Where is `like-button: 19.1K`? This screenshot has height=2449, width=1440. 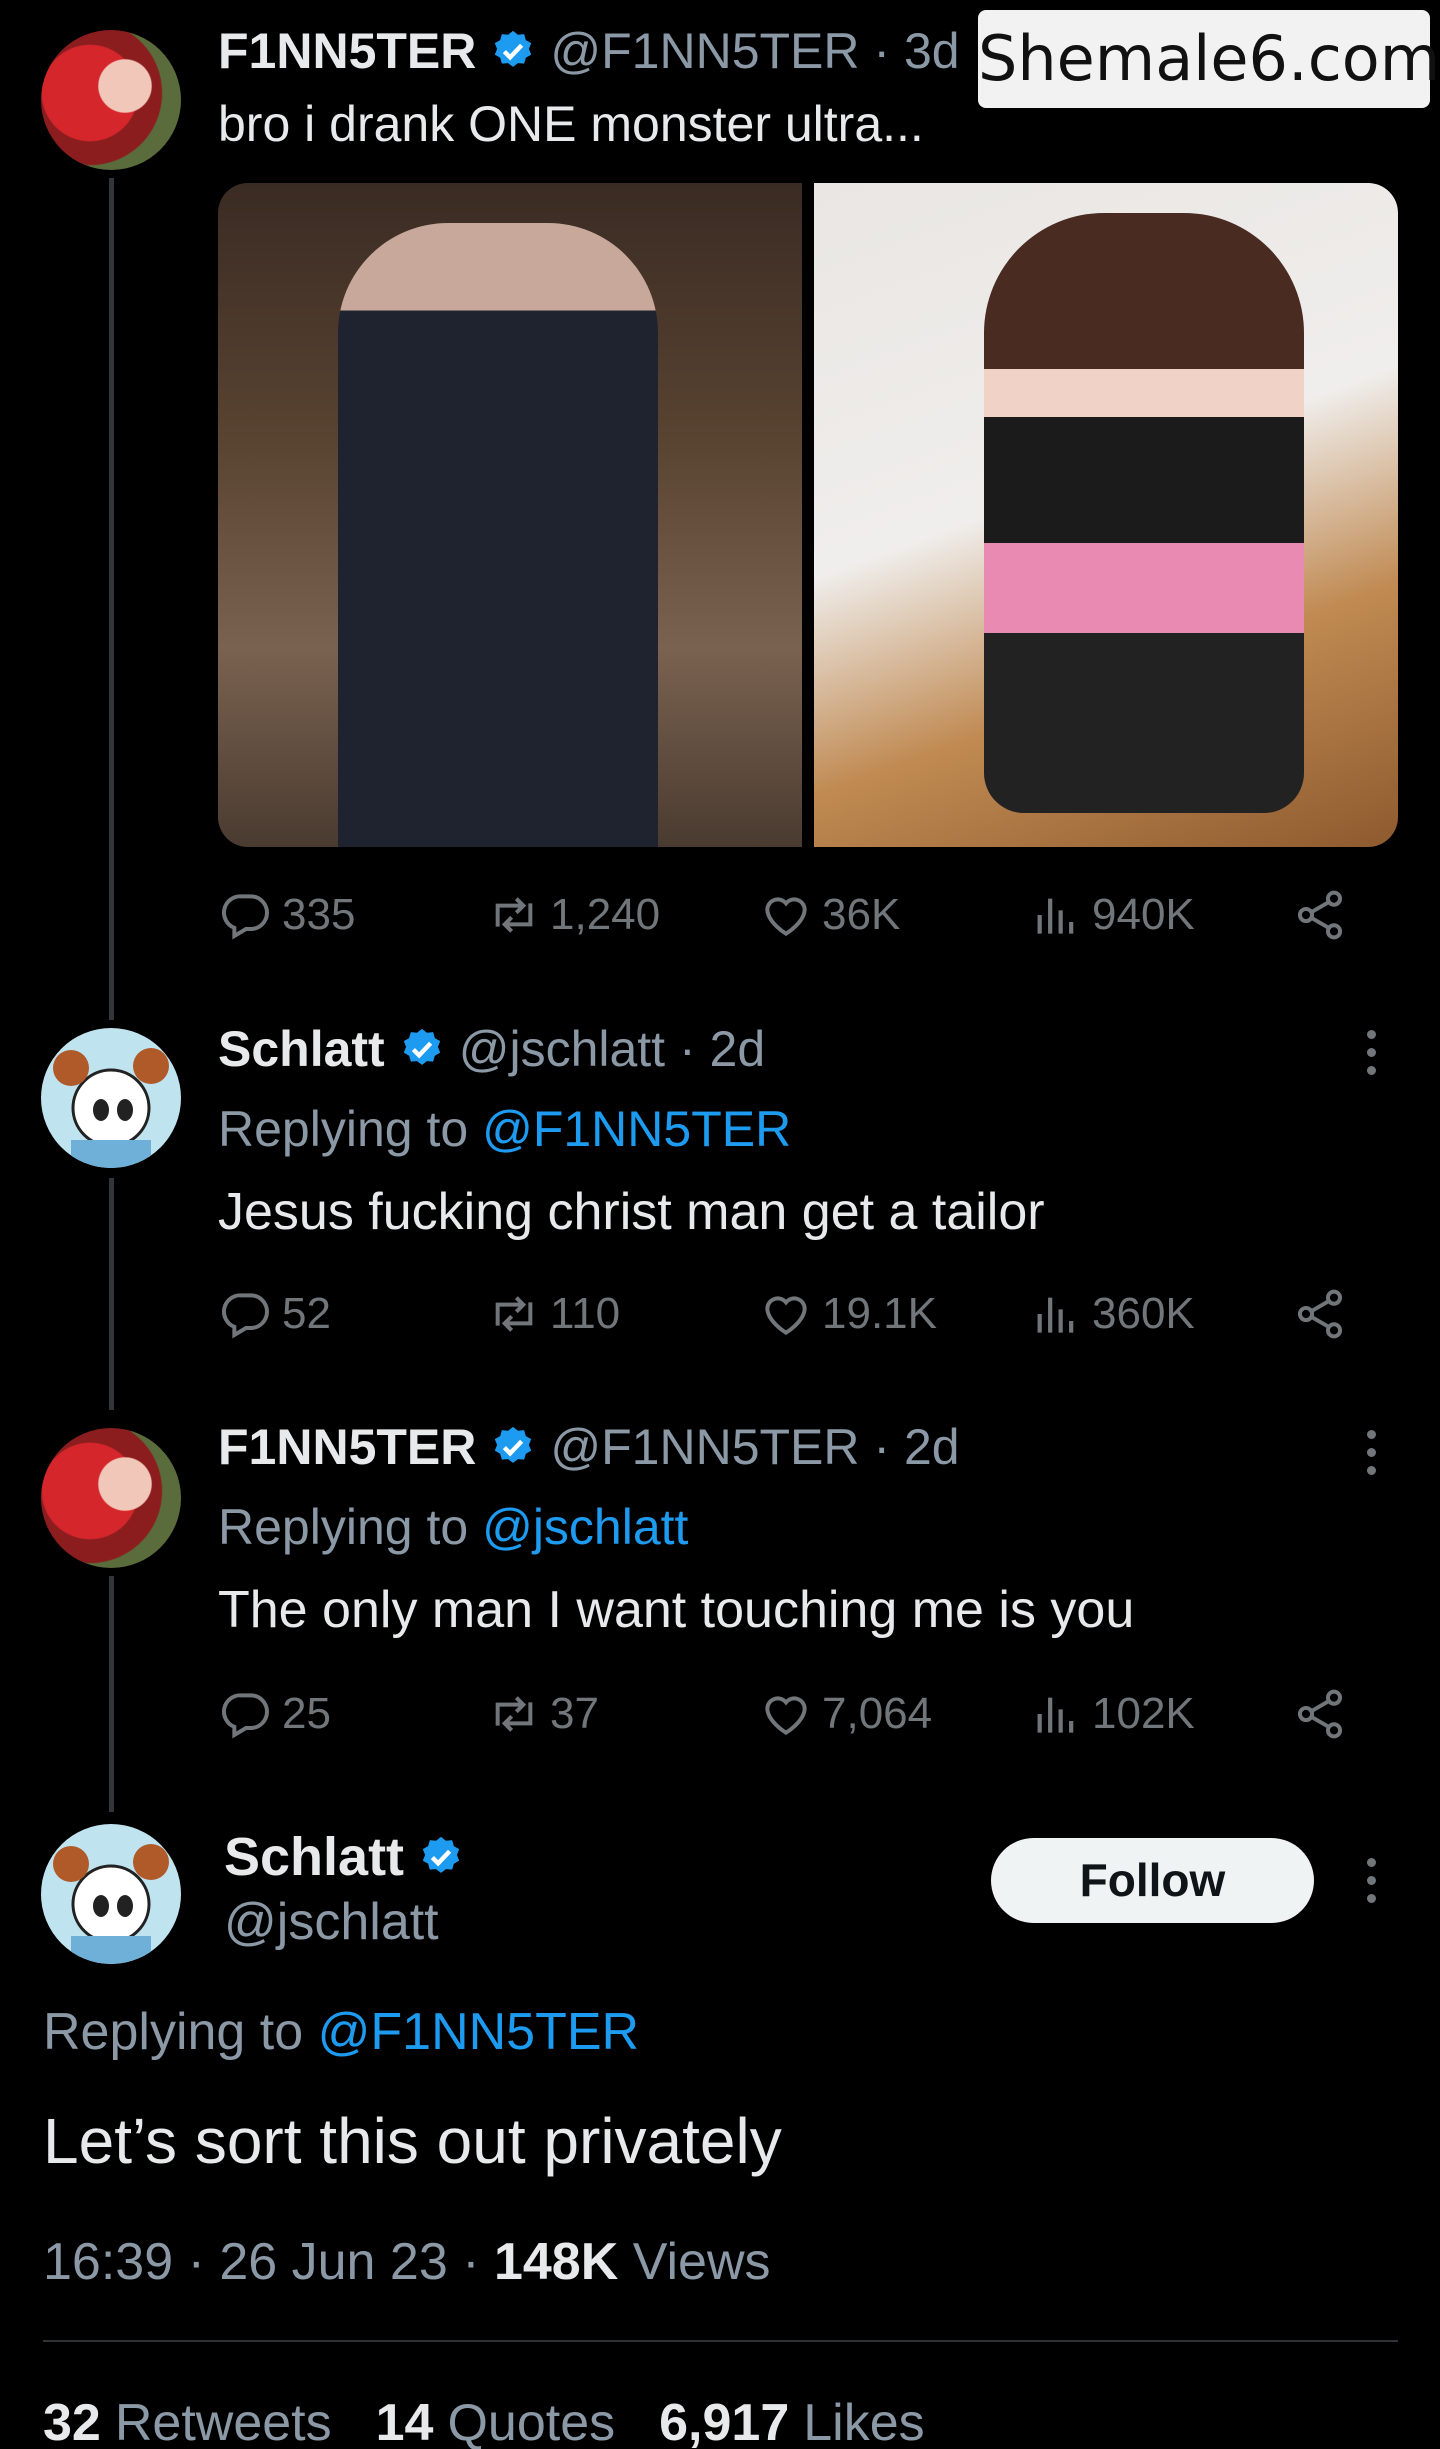
like-button: 19.1K is located at coordinates (847, 1314).